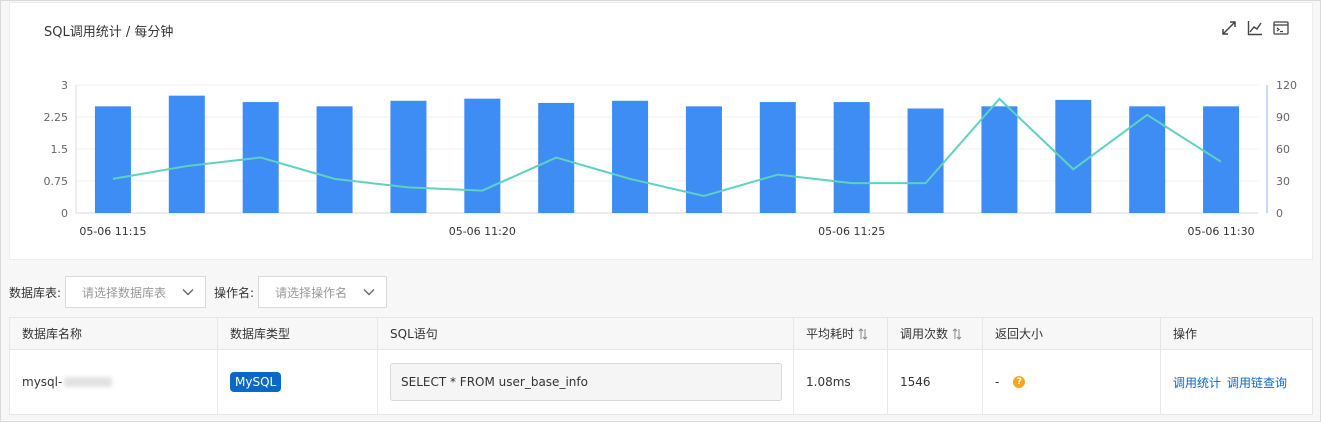 This screenshot has height=422, width=1321. What do you see at coordinates (35, 292) in the screenshot?
I see `db-filter-label: 数据库表:` at bounding box center [35, 292].